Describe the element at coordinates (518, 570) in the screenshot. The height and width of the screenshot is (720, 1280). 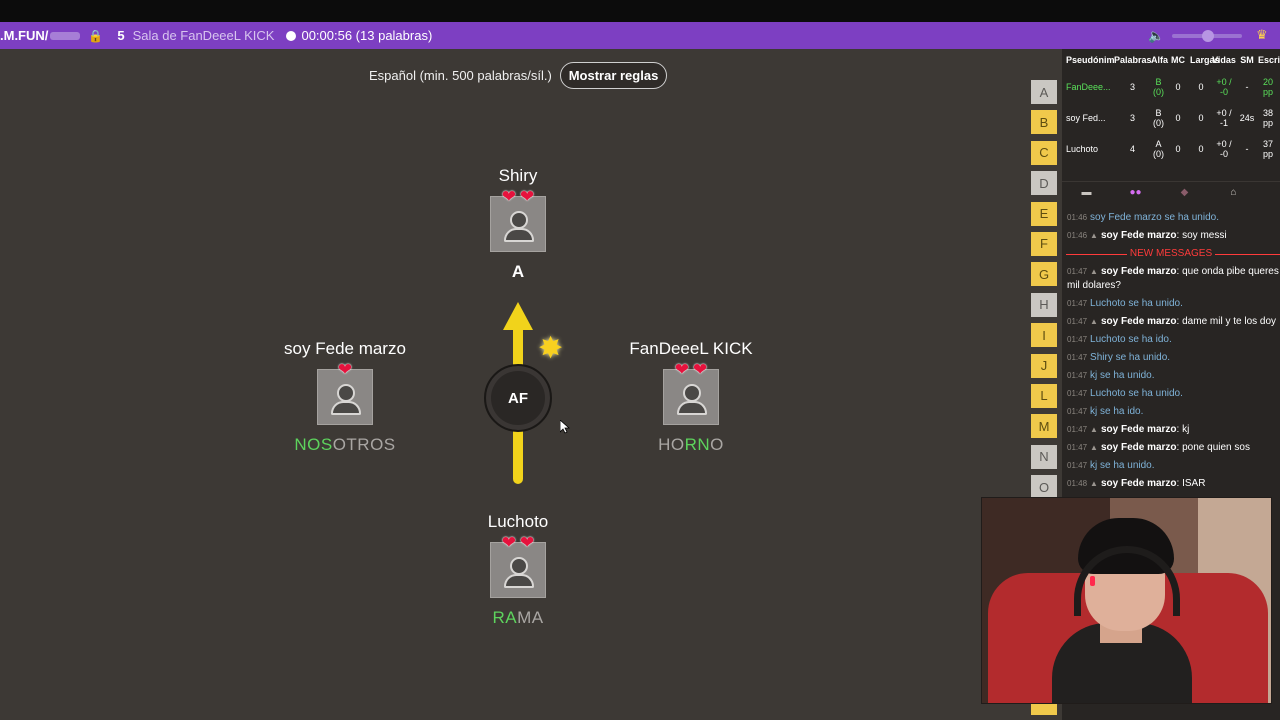
I see `player-bottom: Luchoto ❤ ❤ RAMA` at that location.